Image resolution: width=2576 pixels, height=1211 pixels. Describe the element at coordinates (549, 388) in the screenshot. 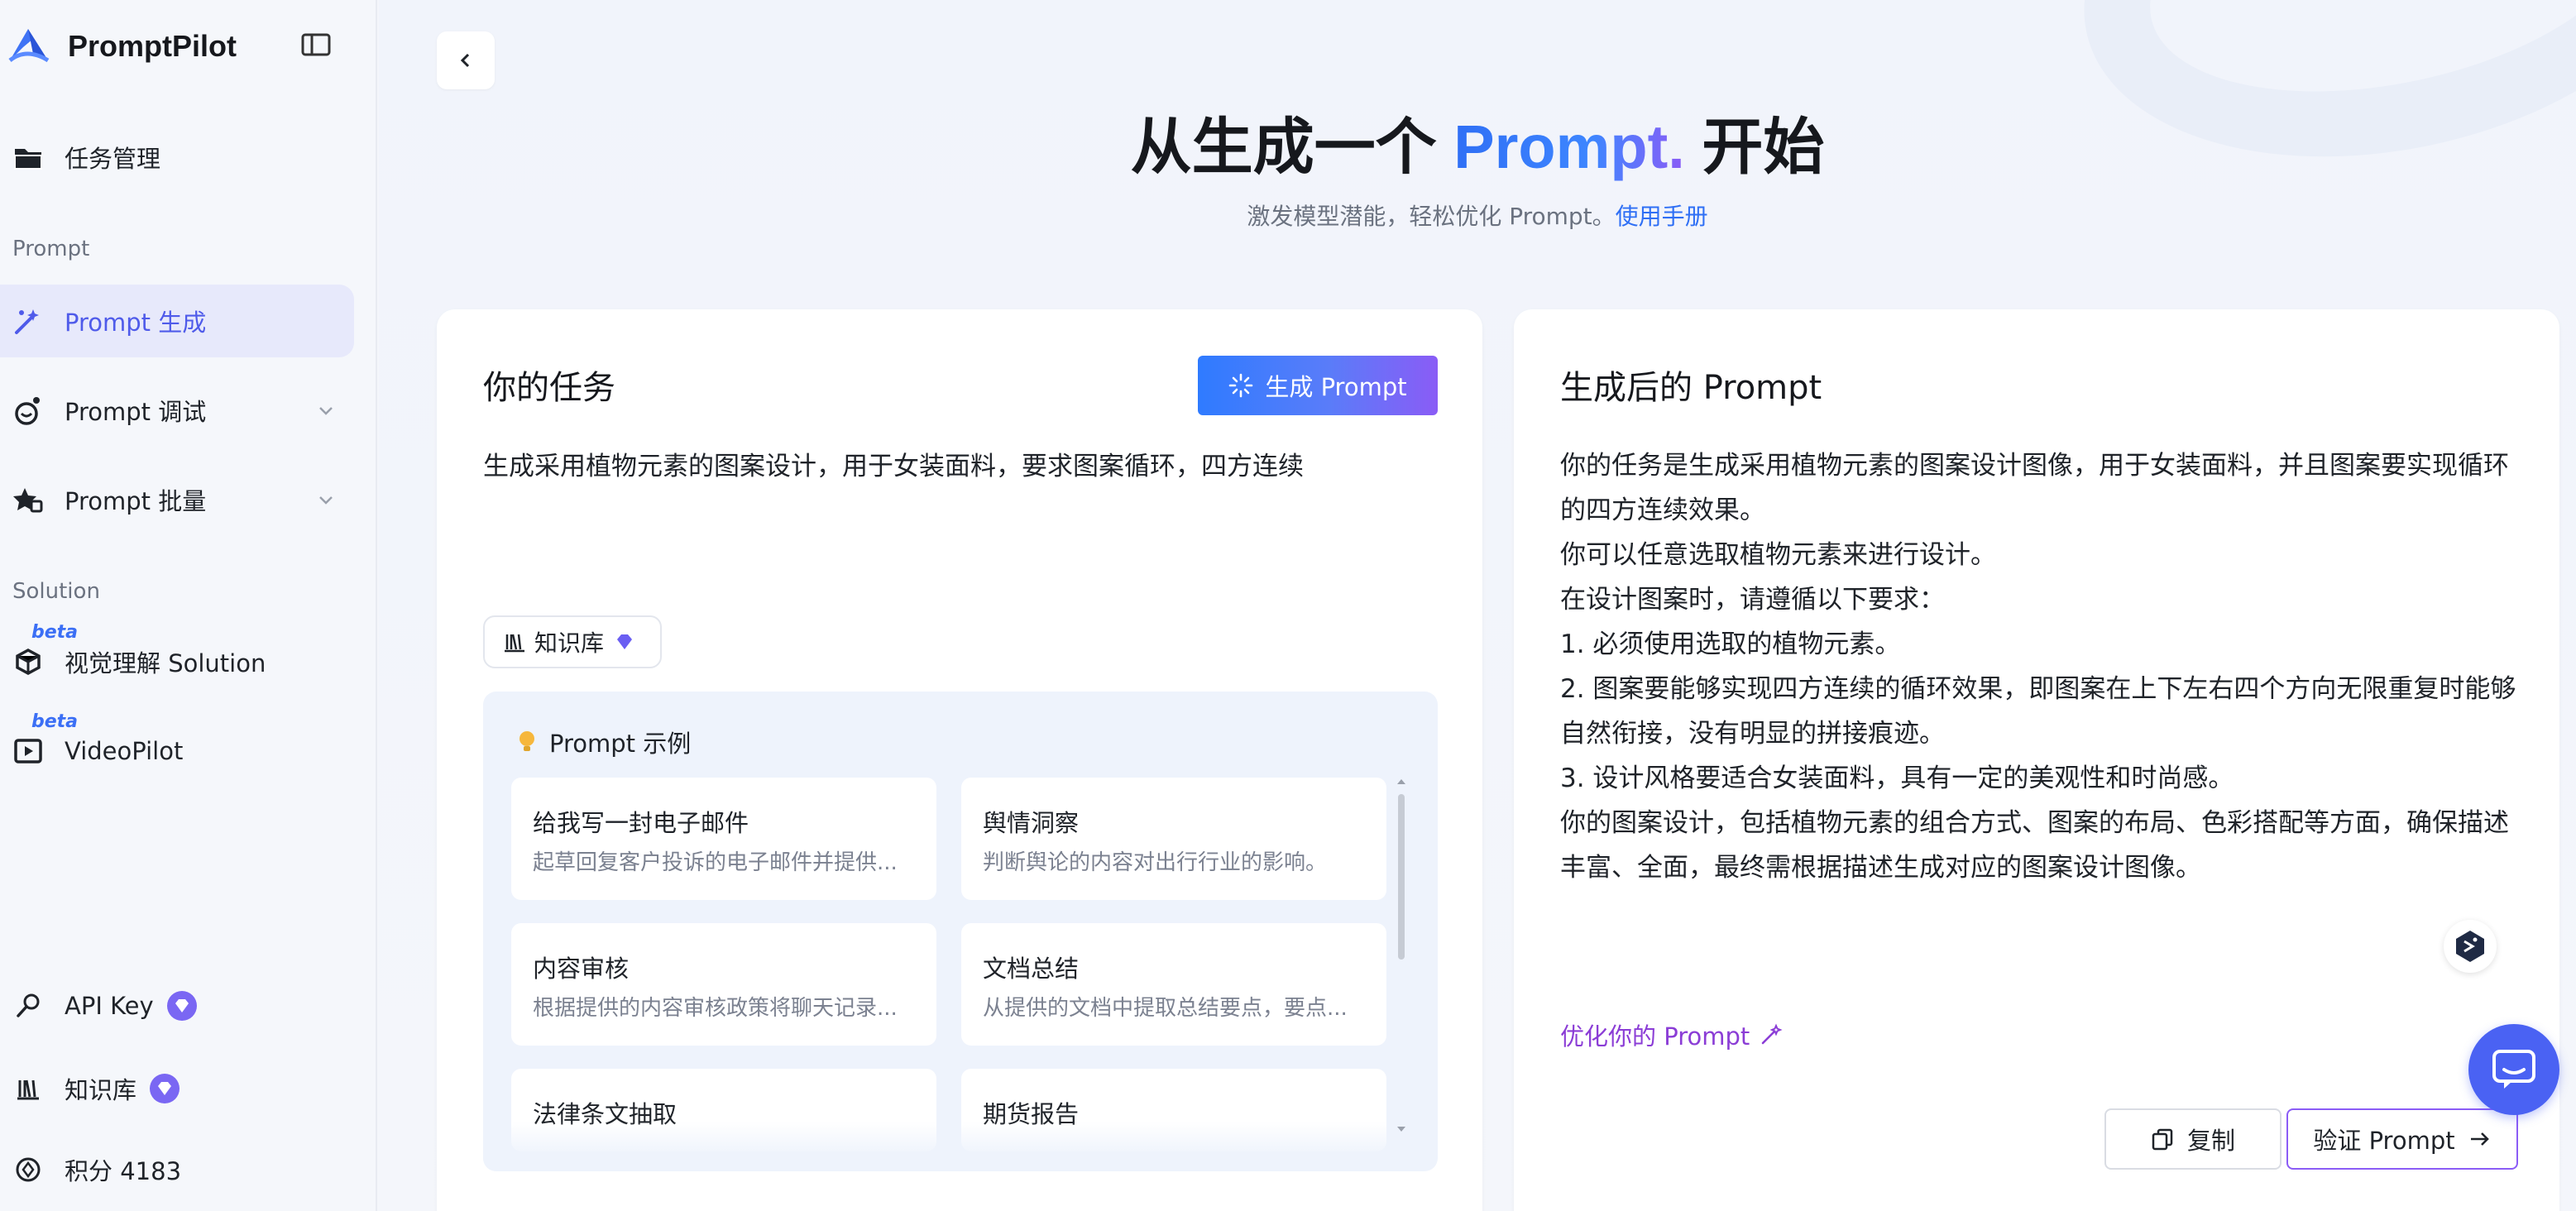

I see `task-card-title: 你的任务` at that location.